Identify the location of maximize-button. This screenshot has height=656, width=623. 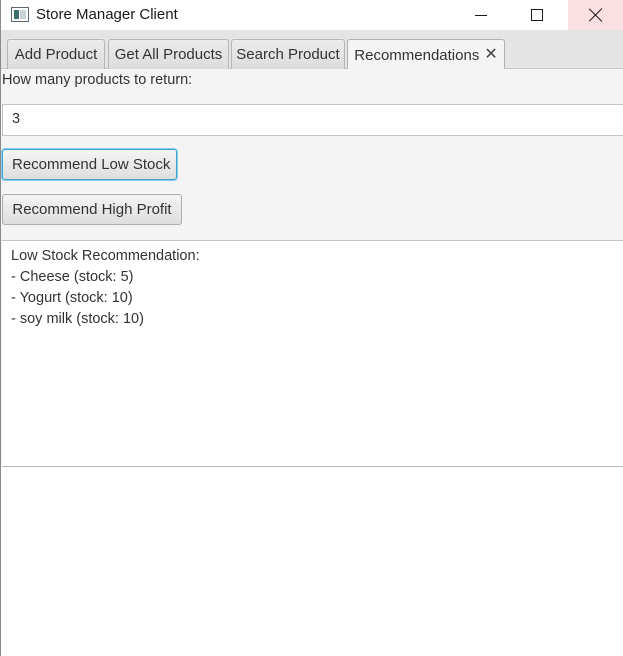
(537, 15).